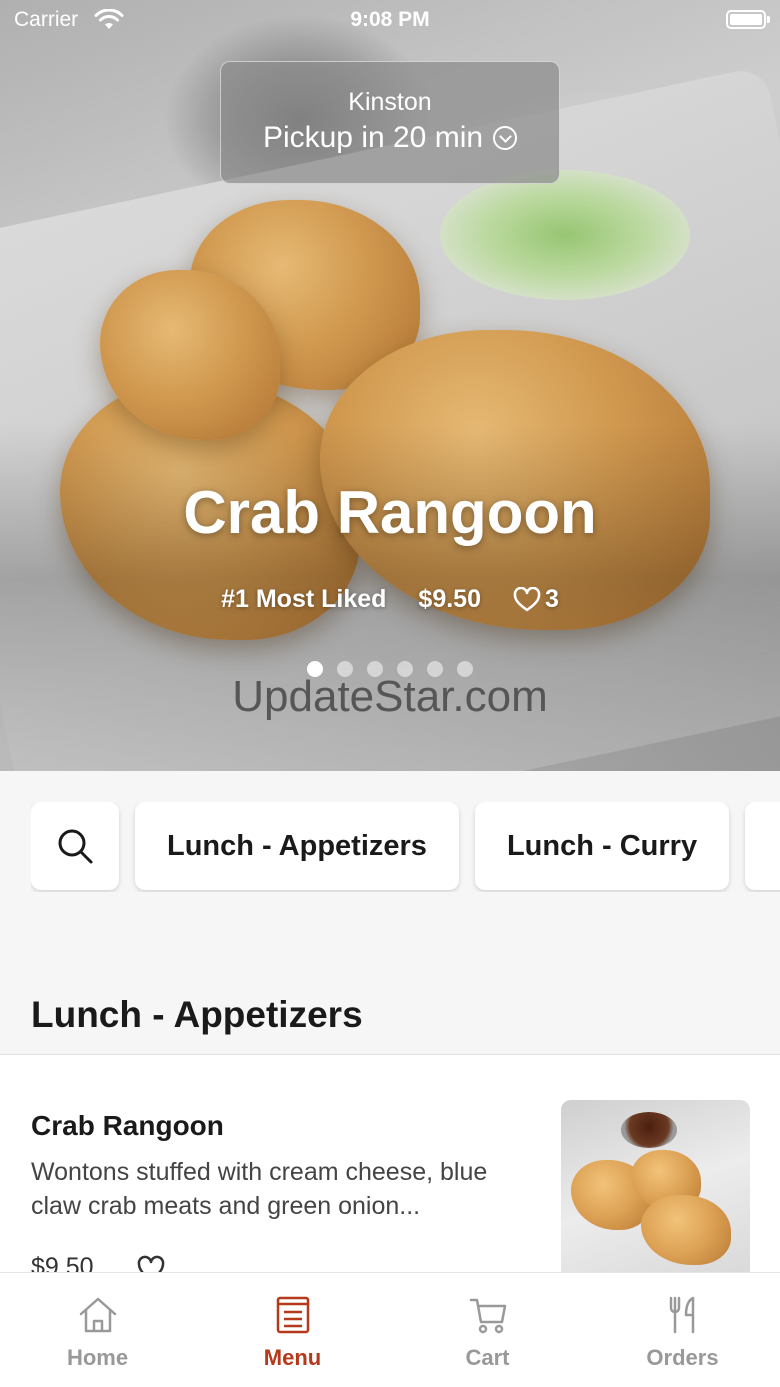 Image resolution: width=780 pixels, height=1387 pixels. I want to click on pickup-eta-row: Pickup in 20 min, so click(390, 138).